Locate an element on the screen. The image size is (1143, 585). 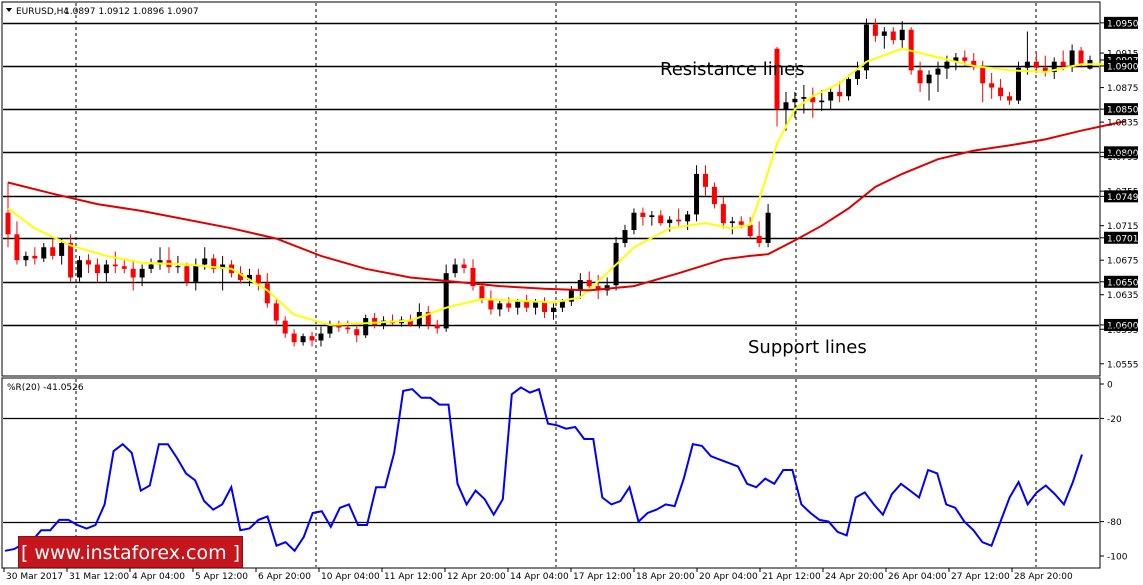
time-tick-label: 10 Apr 04:00 is located at coordinates (350, 577).